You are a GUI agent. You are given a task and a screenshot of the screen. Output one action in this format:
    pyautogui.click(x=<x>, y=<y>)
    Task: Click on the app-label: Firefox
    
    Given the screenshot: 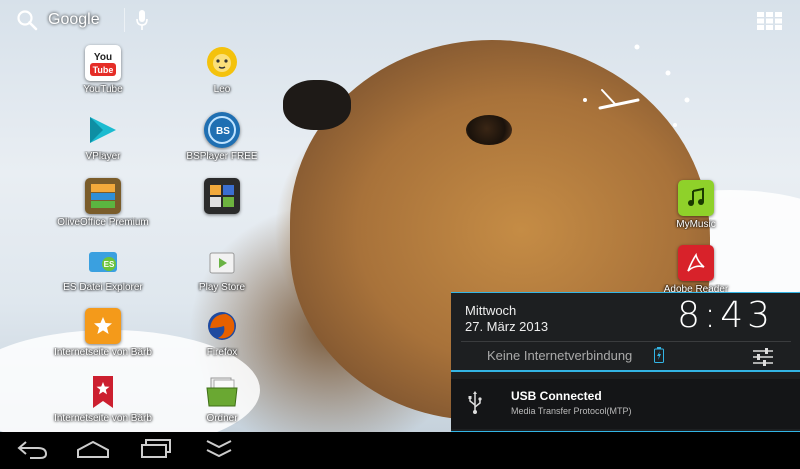 What is the action you would take?
    pyautogui.click(x=222, y=352)
    